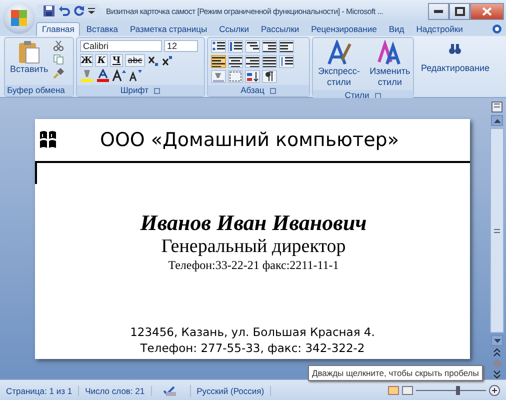  I want to click on office-logo-icon, so click(19, 18).